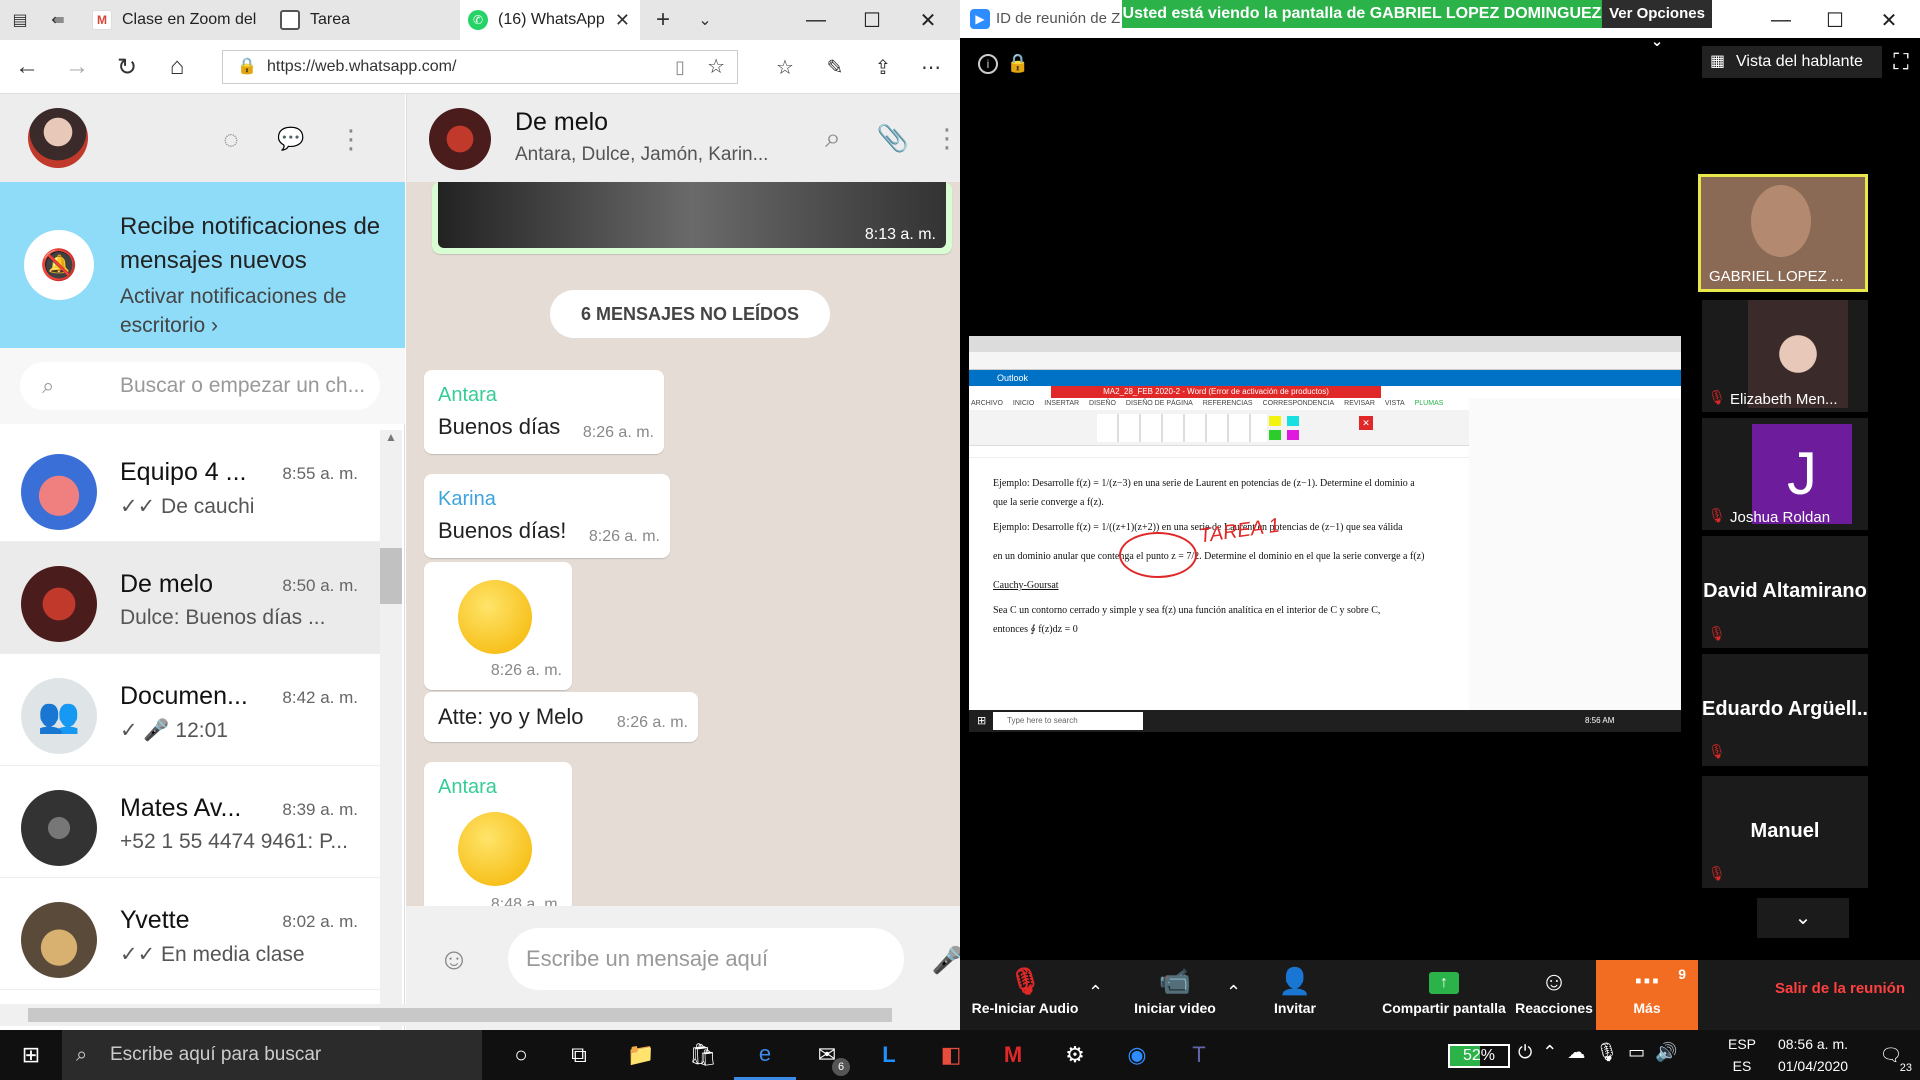 The height and width of the screenshot is (1080, 1920). What do you see at coordinates (1295, 995) in the screenshot?
I see `invite-button: 👤 Invitar` at bounding box center [1295, 995].